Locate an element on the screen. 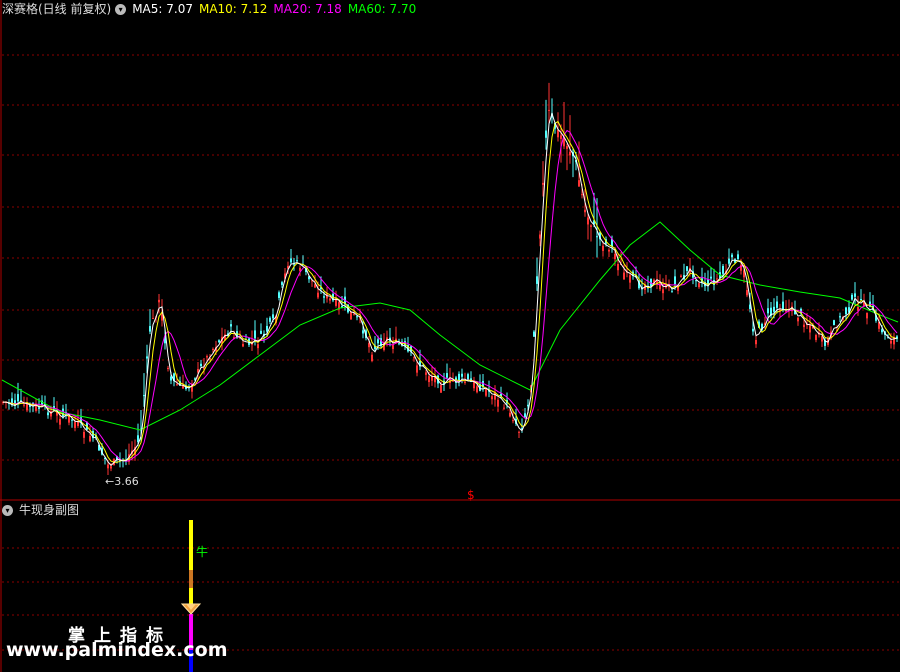 The height and width of the screenshot is (672, 900). low-price-label: ←3.66 is located at coordinates (122, 481).